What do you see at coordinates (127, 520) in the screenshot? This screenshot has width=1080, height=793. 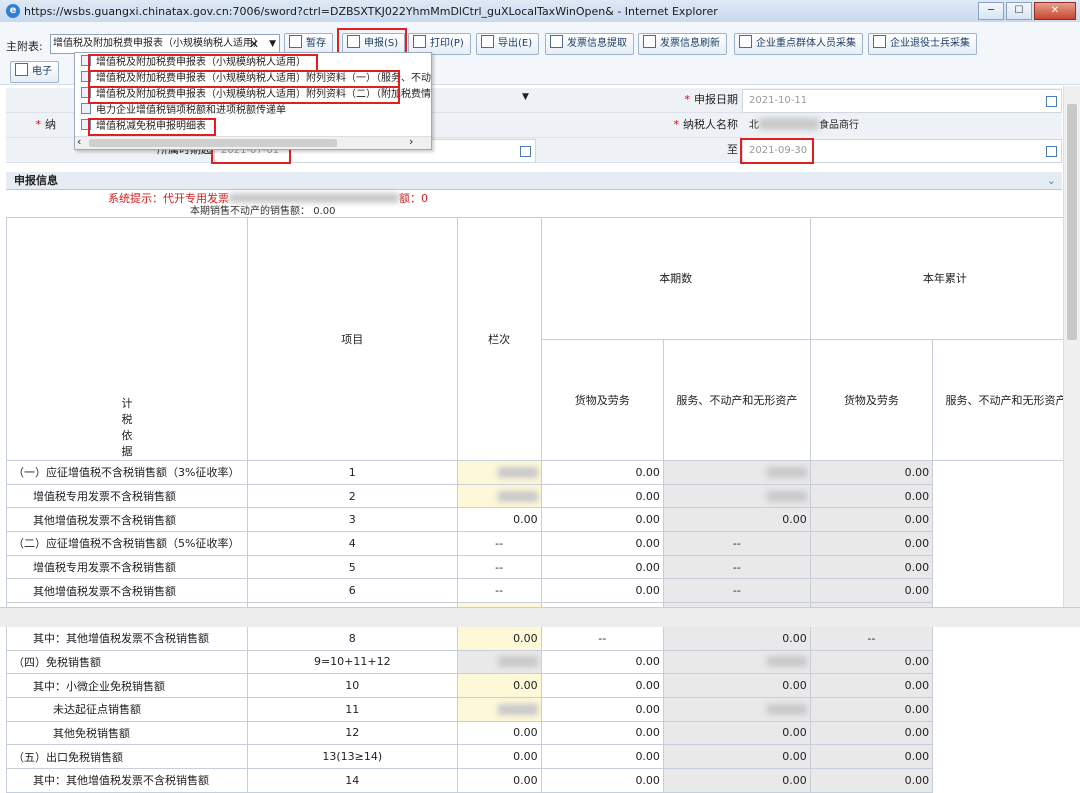 I see `row-label: 其他增值税发票不含税销售额` at bounding box center [127, 520].